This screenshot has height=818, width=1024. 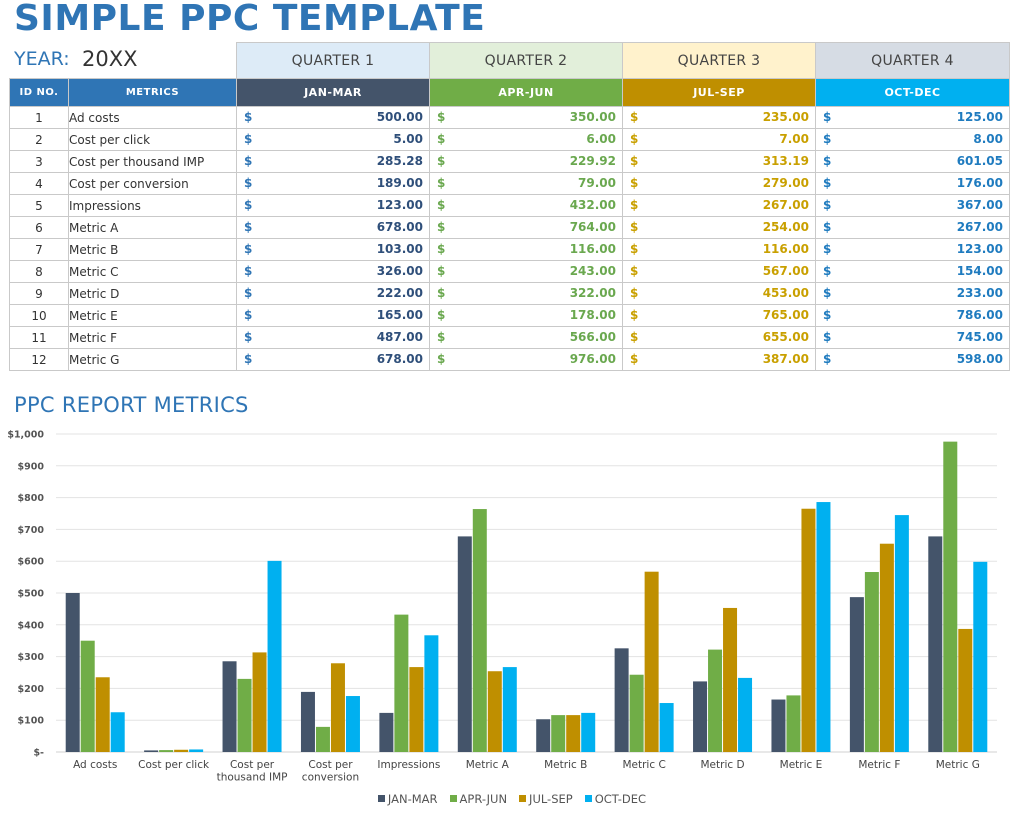 What do you see at coordinates (333, 293) in the screenshot?
I see `value-cell: $222.00` at bounding box center [333, 293].